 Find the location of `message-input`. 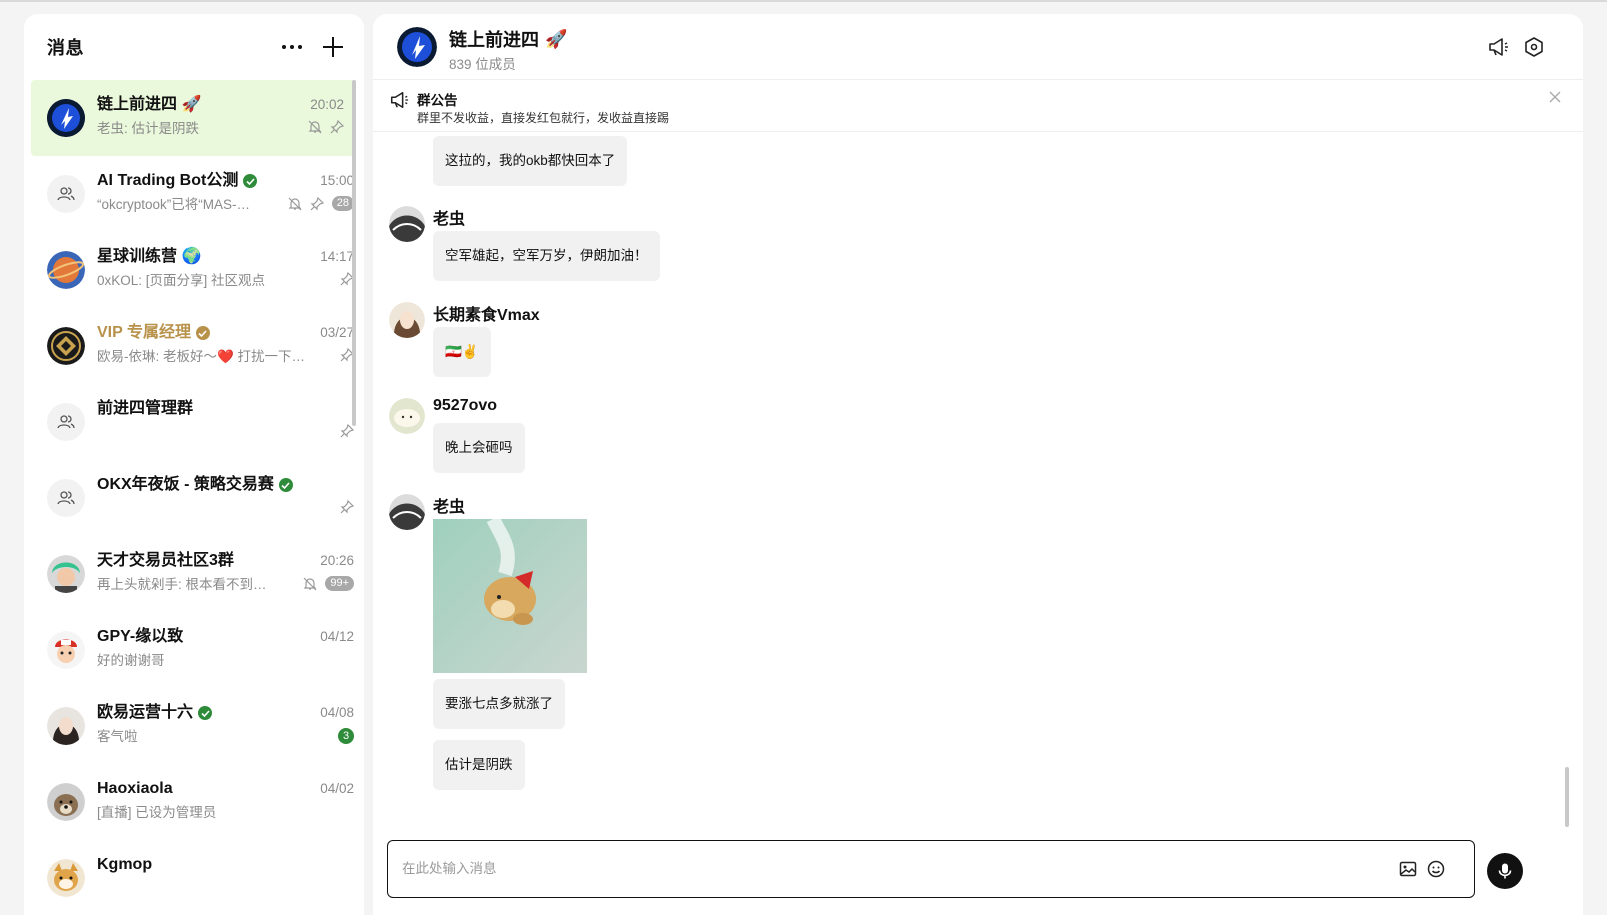

message-input is located at coordinates (892, 868).